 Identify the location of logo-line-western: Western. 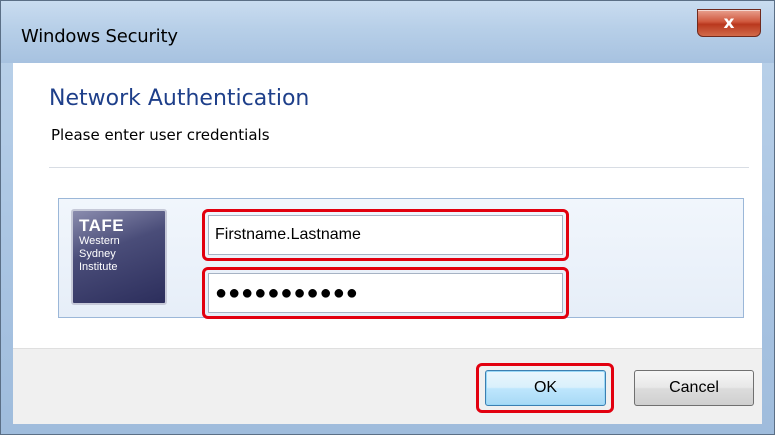
(99, 241).